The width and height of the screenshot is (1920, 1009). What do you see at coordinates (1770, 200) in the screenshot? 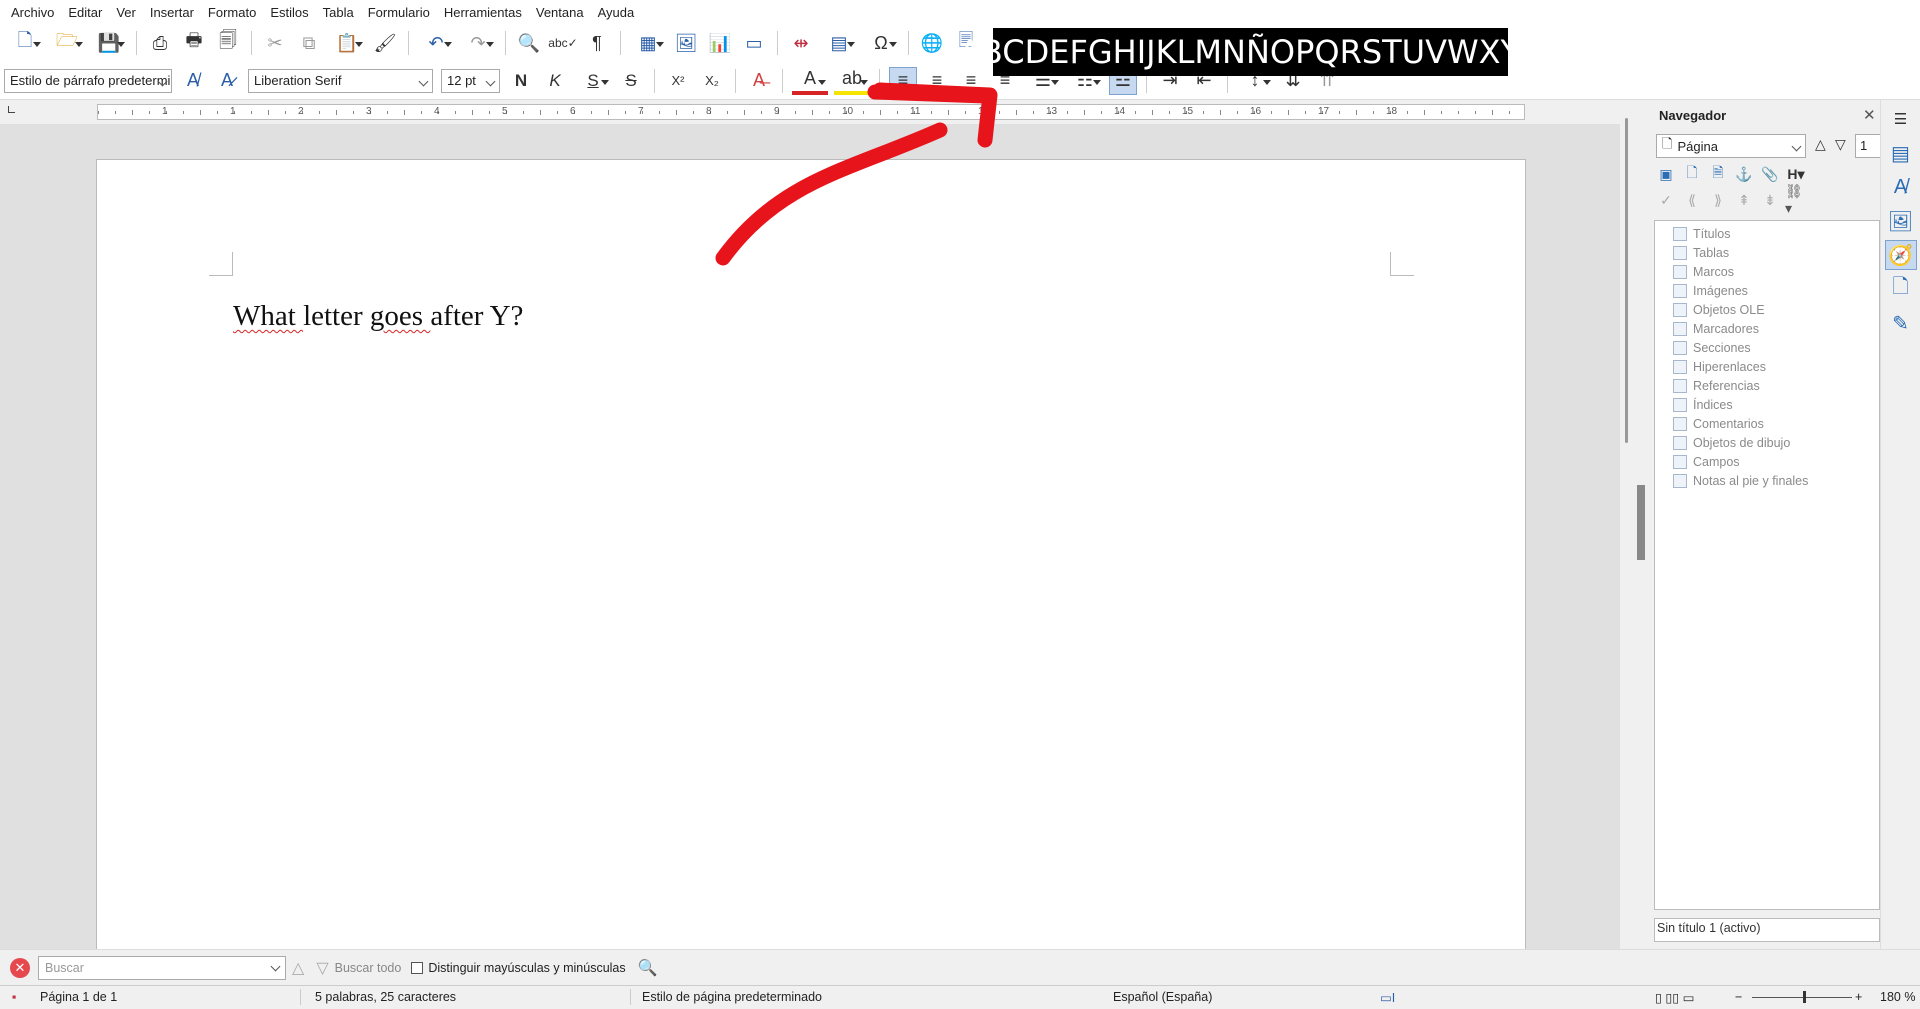
I see `move-down-icon: ⇟` at bounding box center [1770, 200].